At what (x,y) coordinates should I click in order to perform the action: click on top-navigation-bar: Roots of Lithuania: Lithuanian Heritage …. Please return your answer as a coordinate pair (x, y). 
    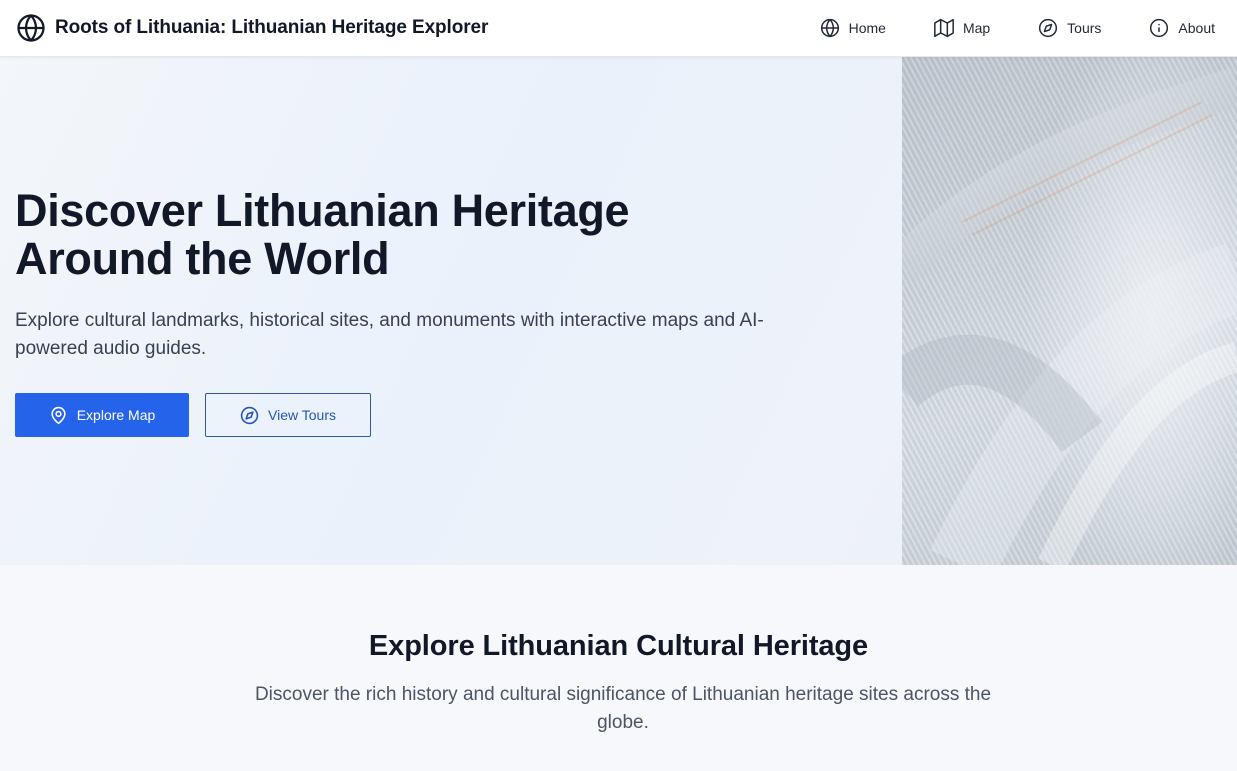
    Looking at the image, I should click on (618, 28).